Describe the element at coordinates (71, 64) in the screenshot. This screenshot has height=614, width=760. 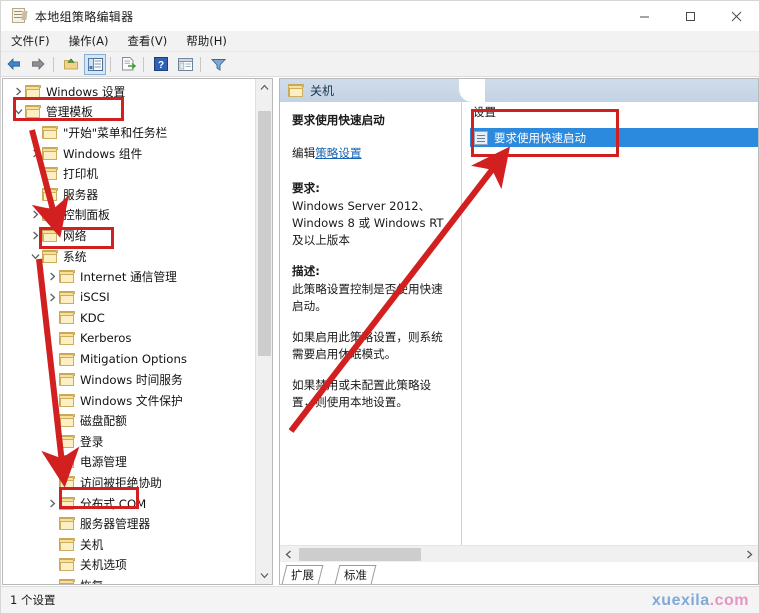
I see `up-folder-icon` at that location.